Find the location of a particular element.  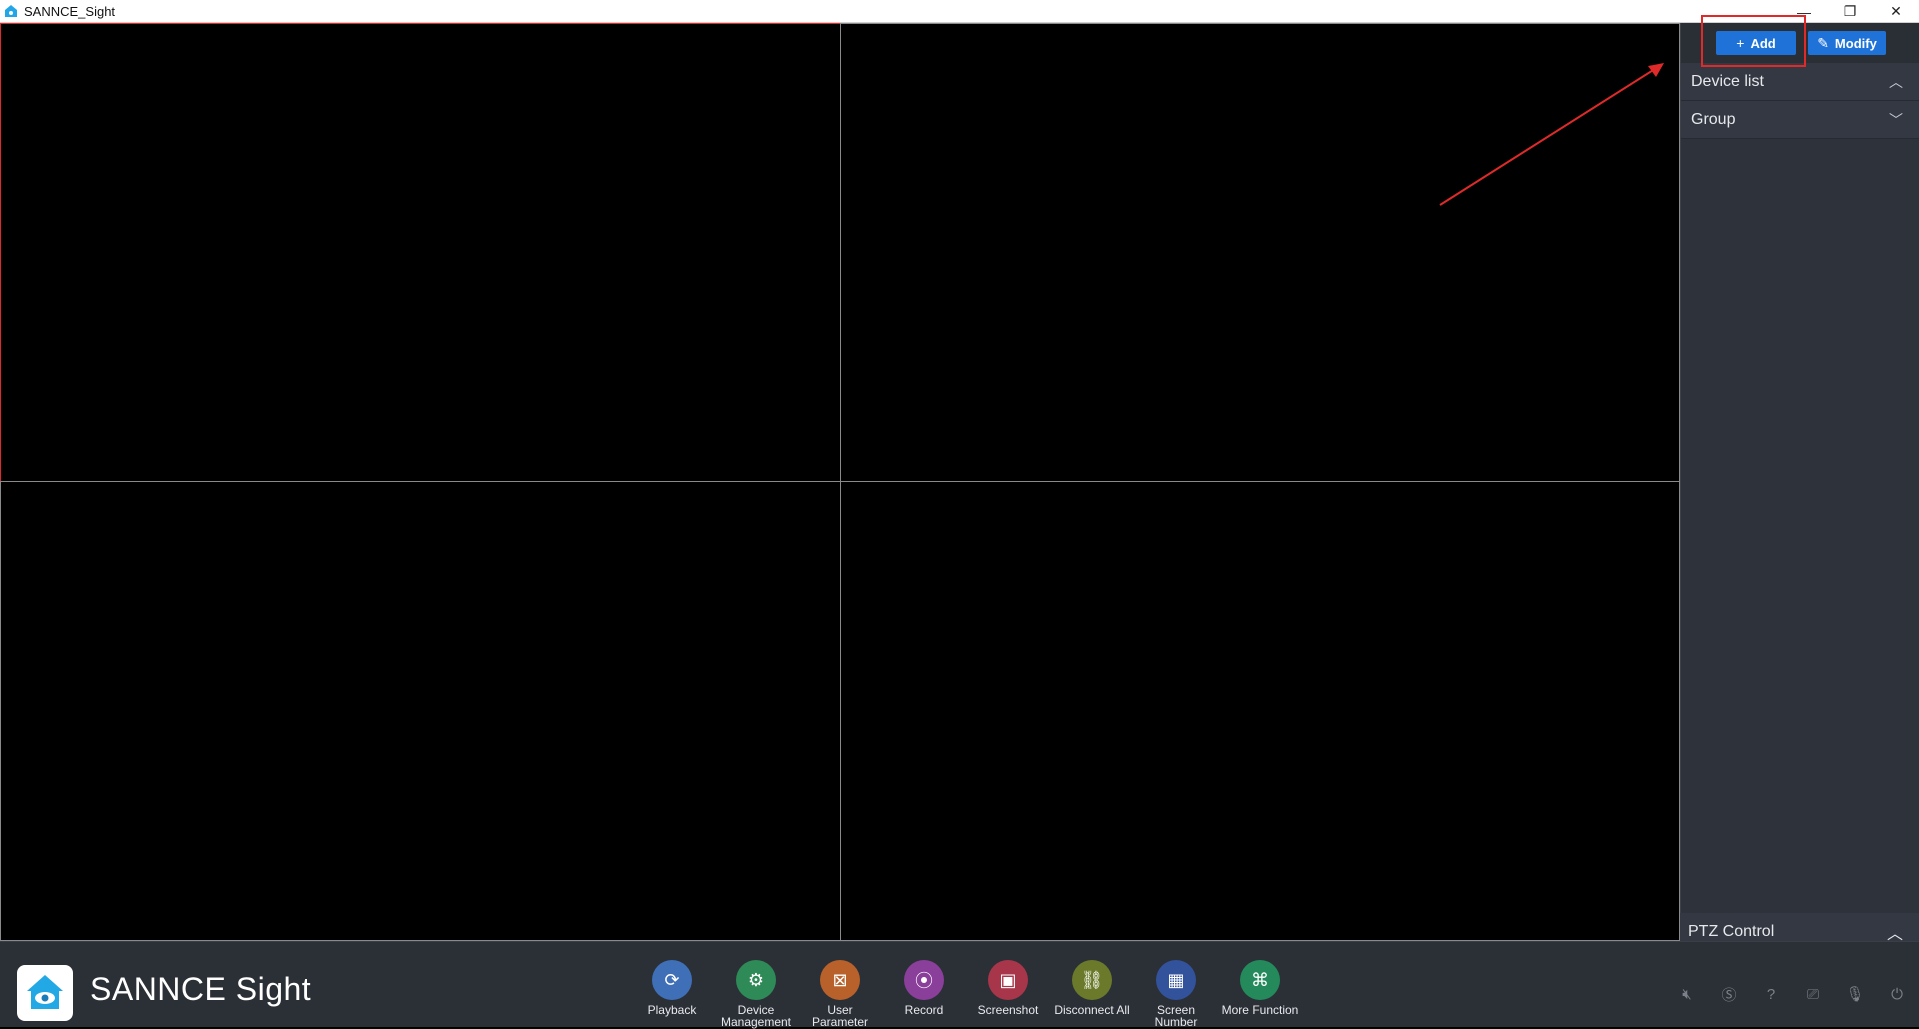

power-icon: ⏻ is located at coordinates (1897, 994).